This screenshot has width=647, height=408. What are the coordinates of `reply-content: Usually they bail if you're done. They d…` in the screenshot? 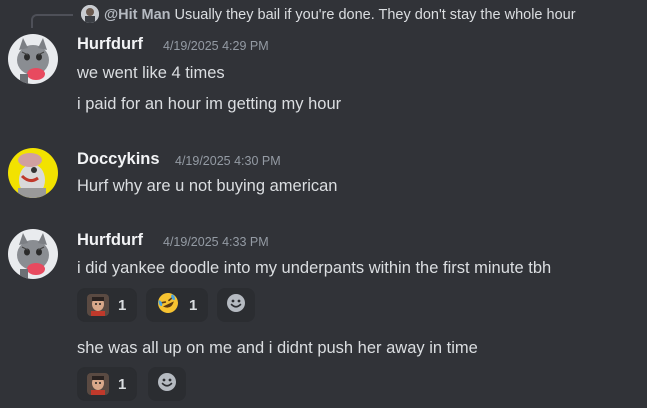 It's located at (375, 15).